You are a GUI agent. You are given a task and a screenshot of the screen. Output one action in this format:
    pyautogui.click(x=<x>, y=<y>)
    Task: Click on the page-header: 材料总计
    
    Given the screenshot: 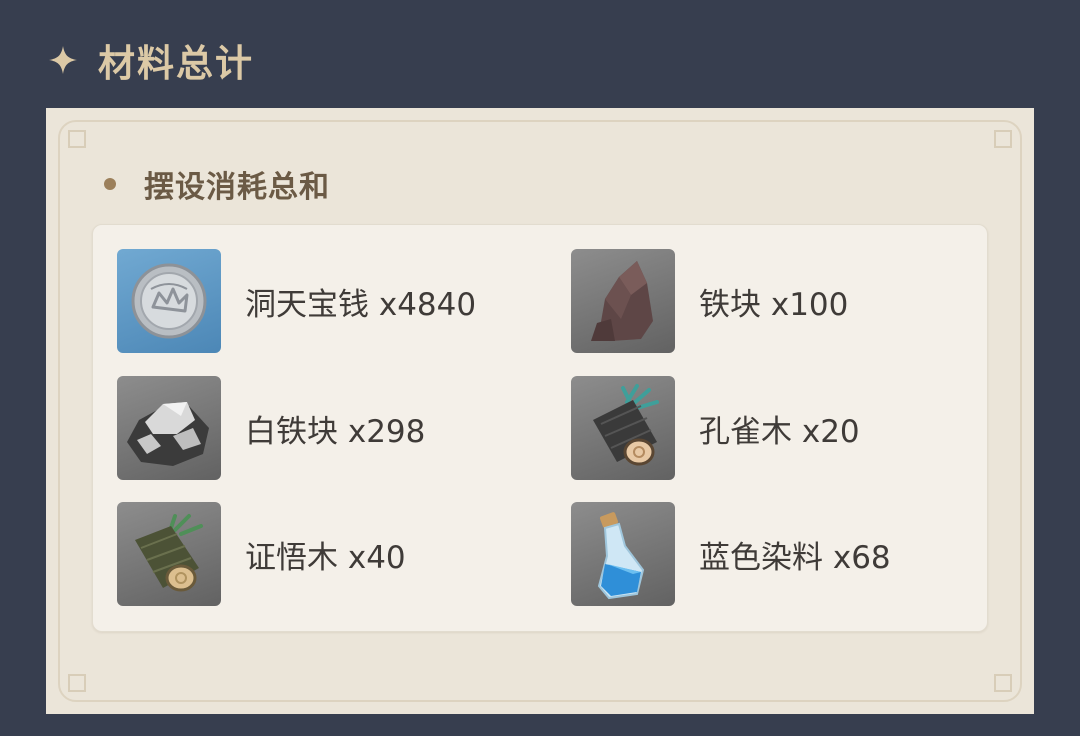 What is the action you would take?
    pyautogui.click(x=151, y=60)
    